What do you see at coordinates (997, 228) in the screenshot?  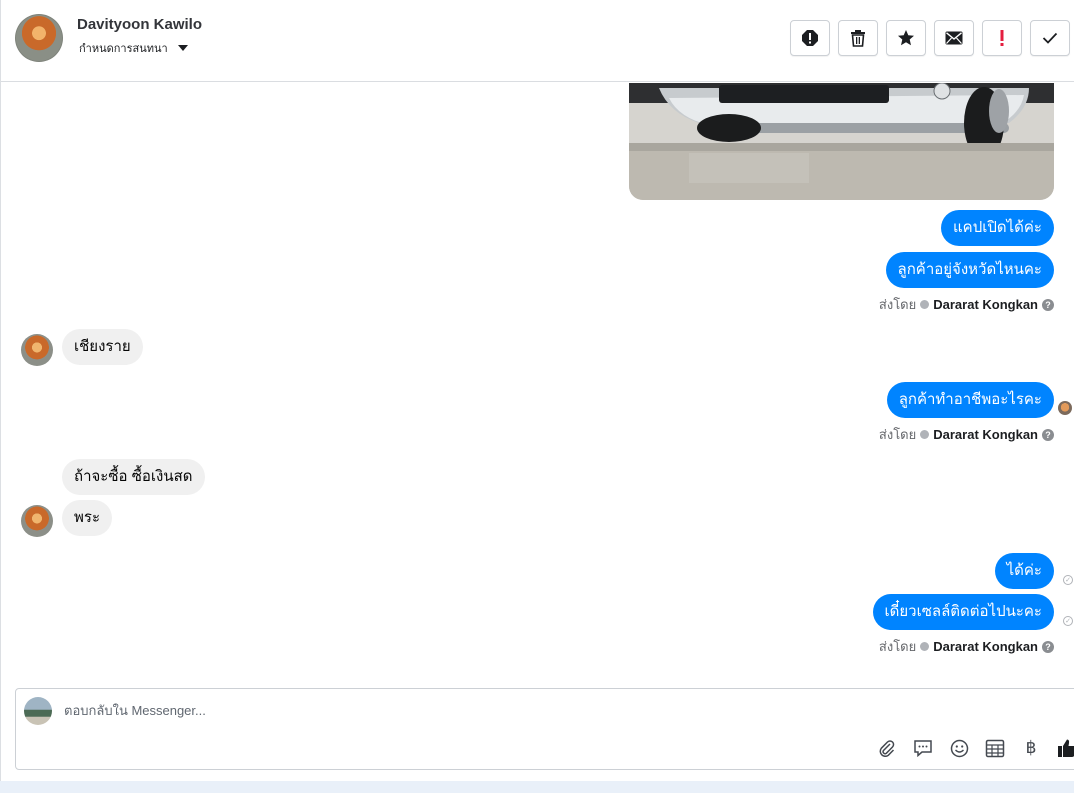 I see `message-outgoing: แคปเปิดได้ค่ะ` at bounding box center [997, 228].